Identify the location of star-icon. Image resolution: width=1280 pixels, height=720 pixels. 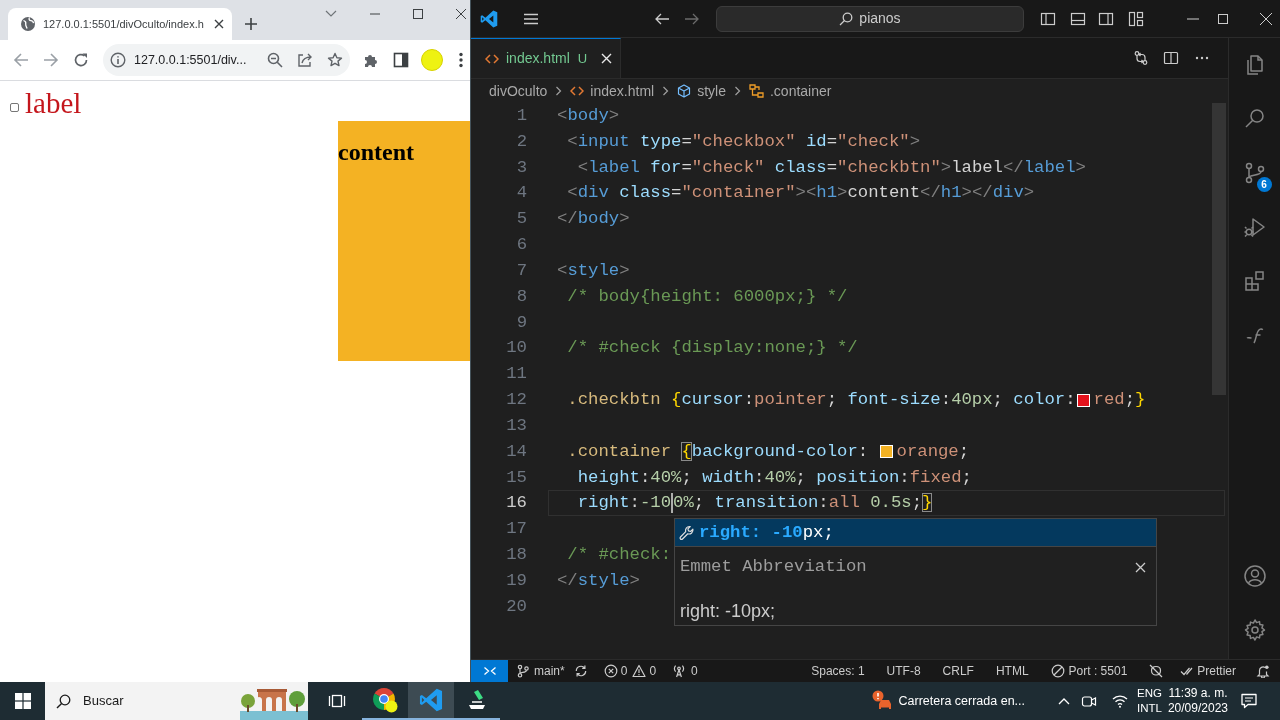
(335, 60).